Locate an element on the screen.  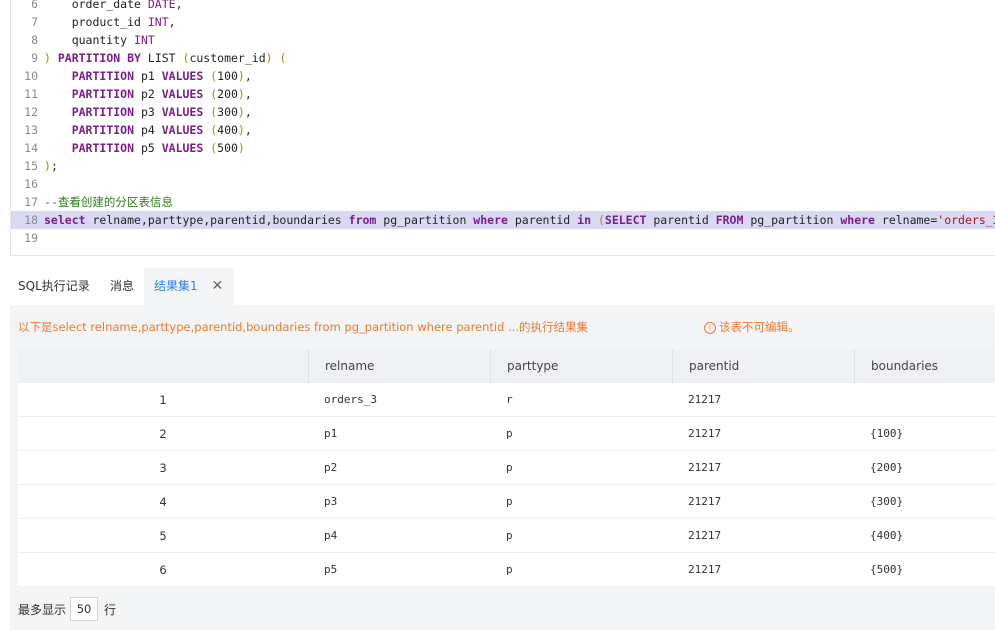
code-token: DATE is located at coordinates (161, 5).